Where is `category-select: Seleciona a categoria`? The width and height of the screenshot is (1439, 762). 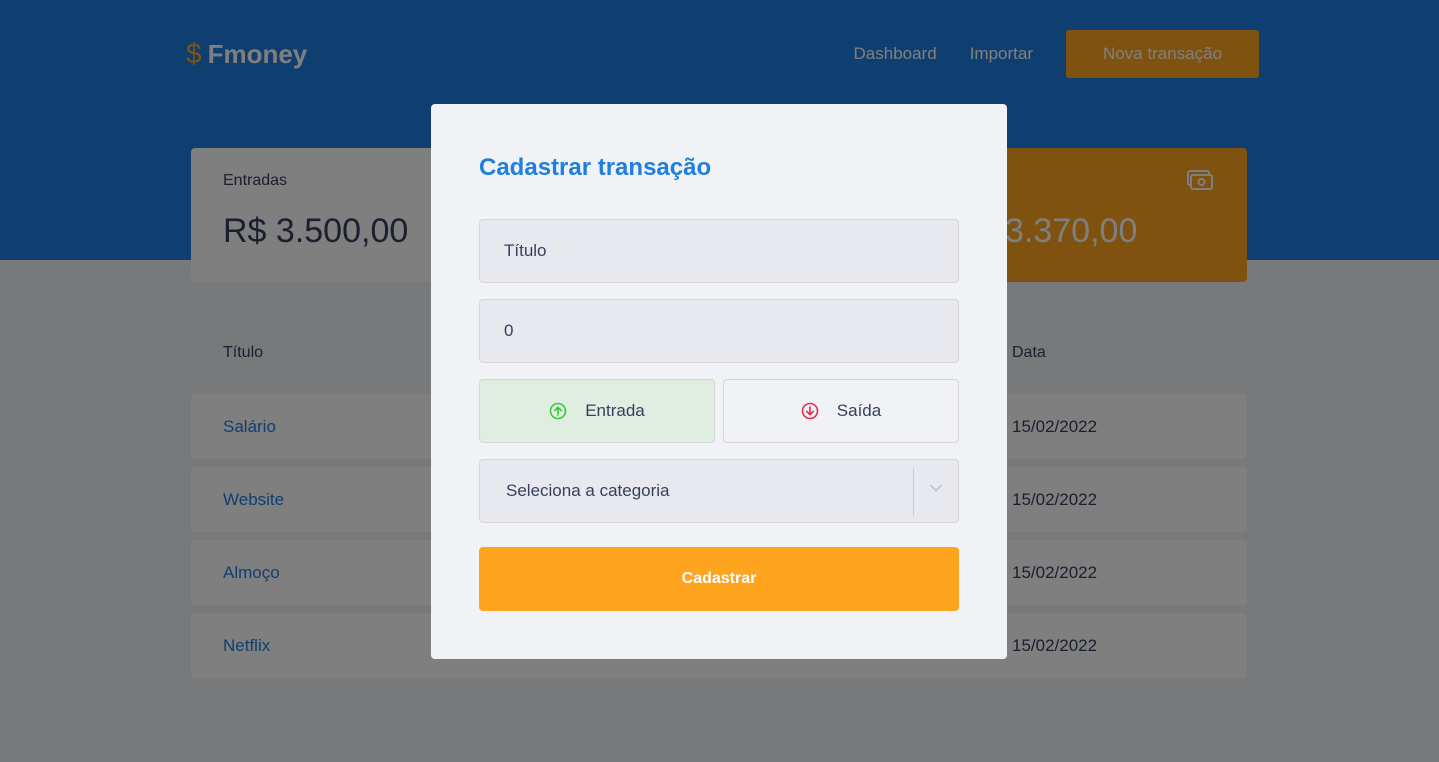
category-select: Seleciona a categoria is located at coordinates (719, 491).